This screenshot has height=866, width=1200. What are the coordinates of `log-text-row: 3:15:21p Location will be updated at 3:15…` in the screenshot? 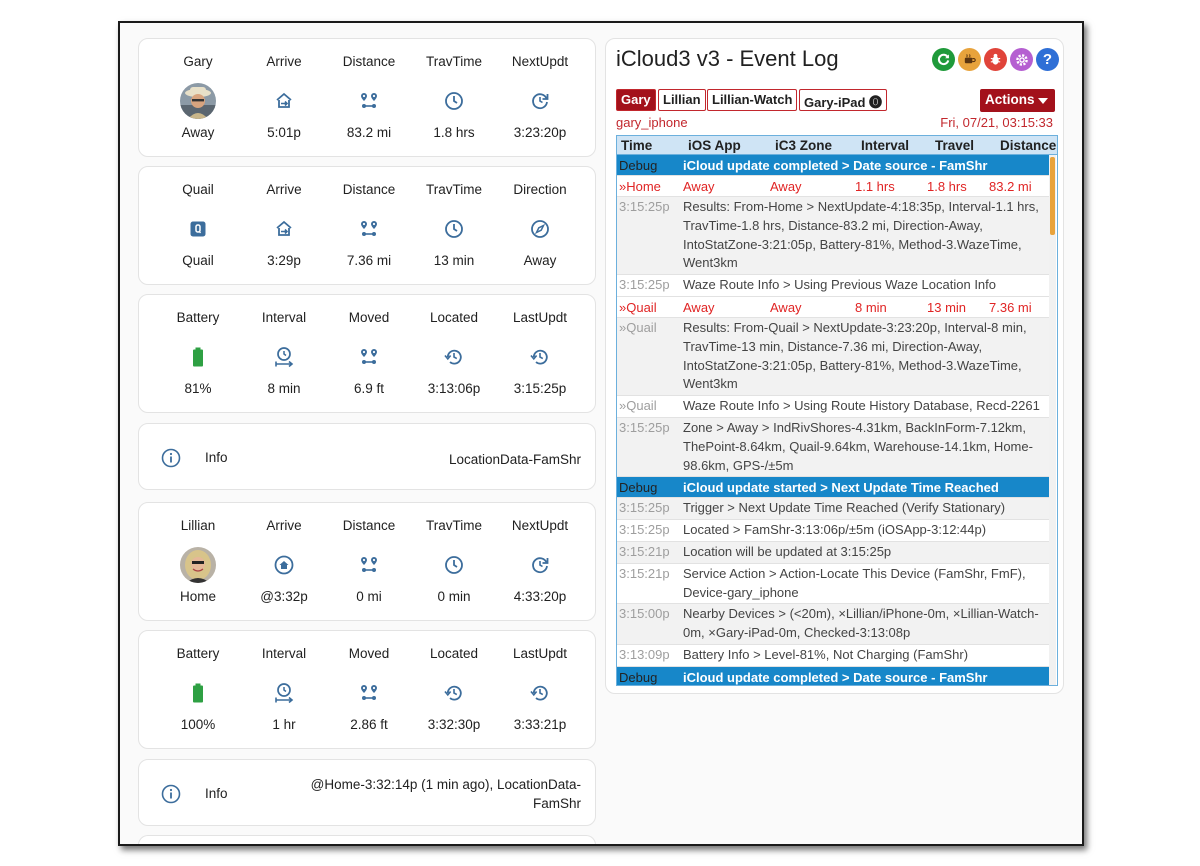 It's located at (833, 552).